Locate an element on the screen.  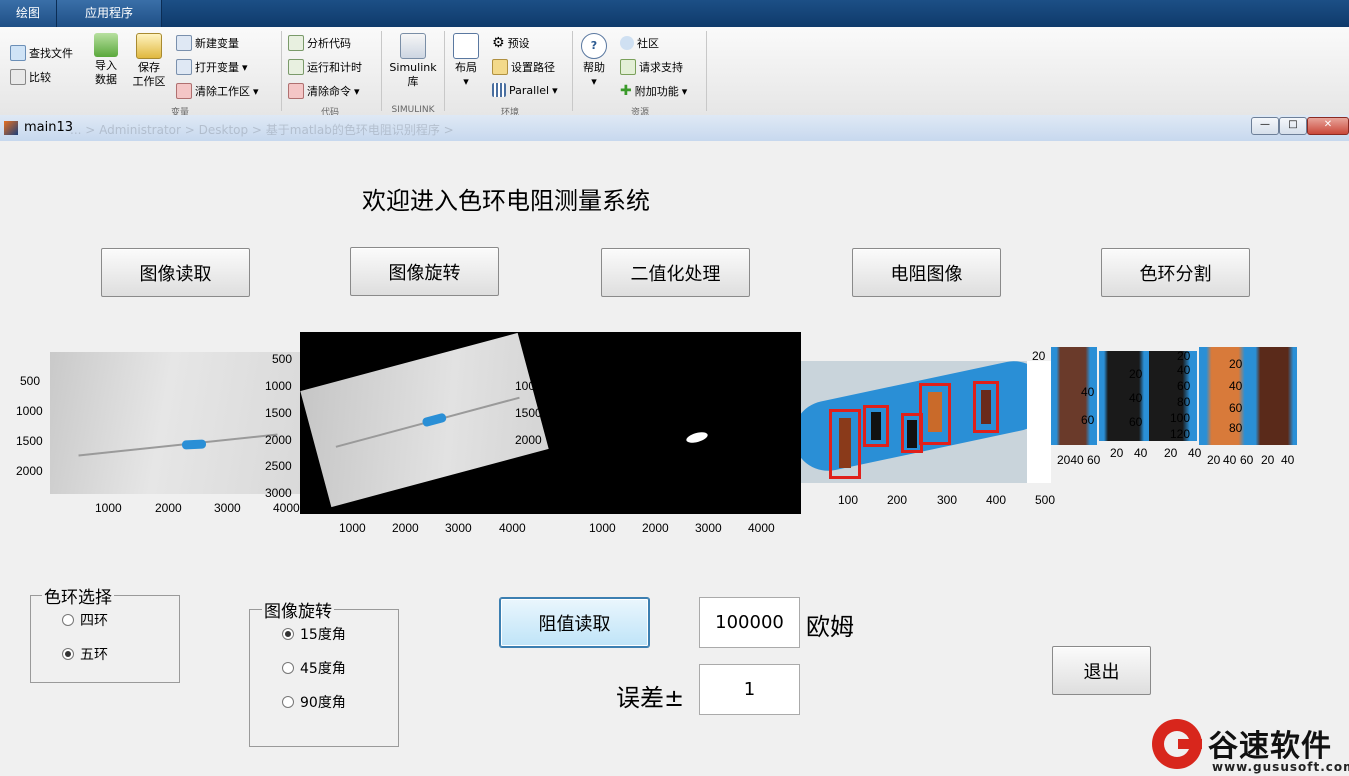
radio-five-ring: 五环 is located at coordinates (85, 654).